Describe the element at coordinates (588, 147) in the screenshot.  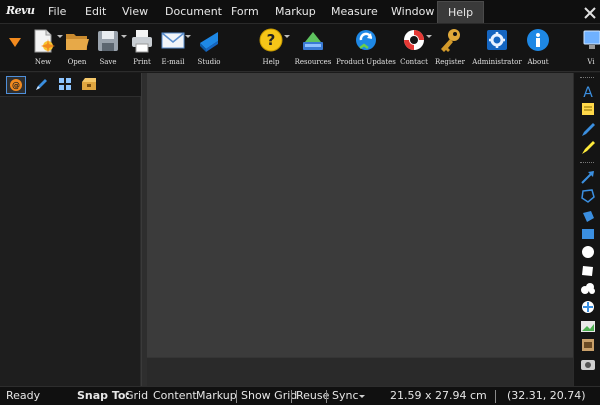
I see `highlighter-tool-icon` at that location.